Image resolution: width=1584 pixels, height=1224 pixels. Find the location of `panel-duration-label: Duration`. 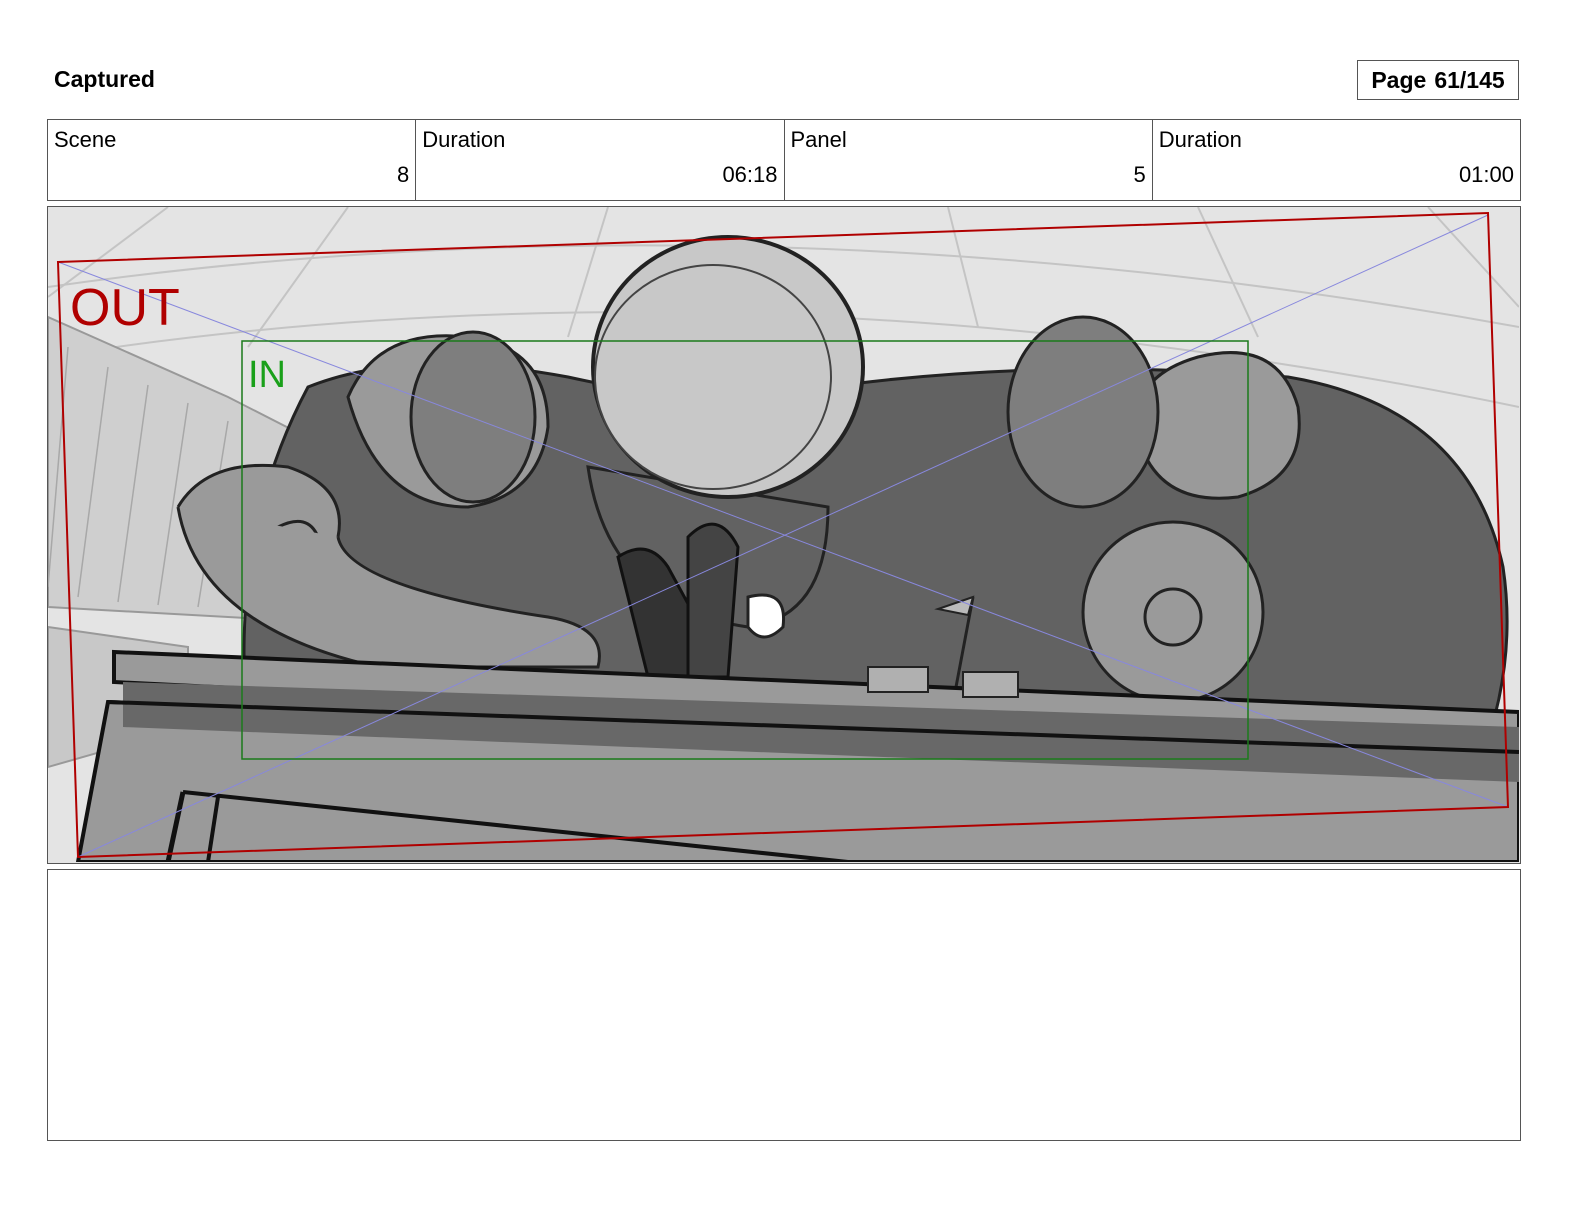

panel-duration-label: Duration is located at coordinates (1200, 139).